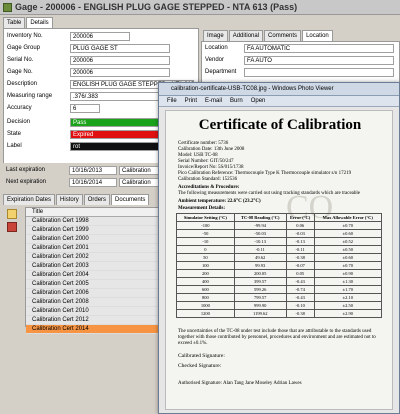  Describe the element at coordinates (348, 249) in the screenshot. I see `table-cell: ±0.50` at that location.